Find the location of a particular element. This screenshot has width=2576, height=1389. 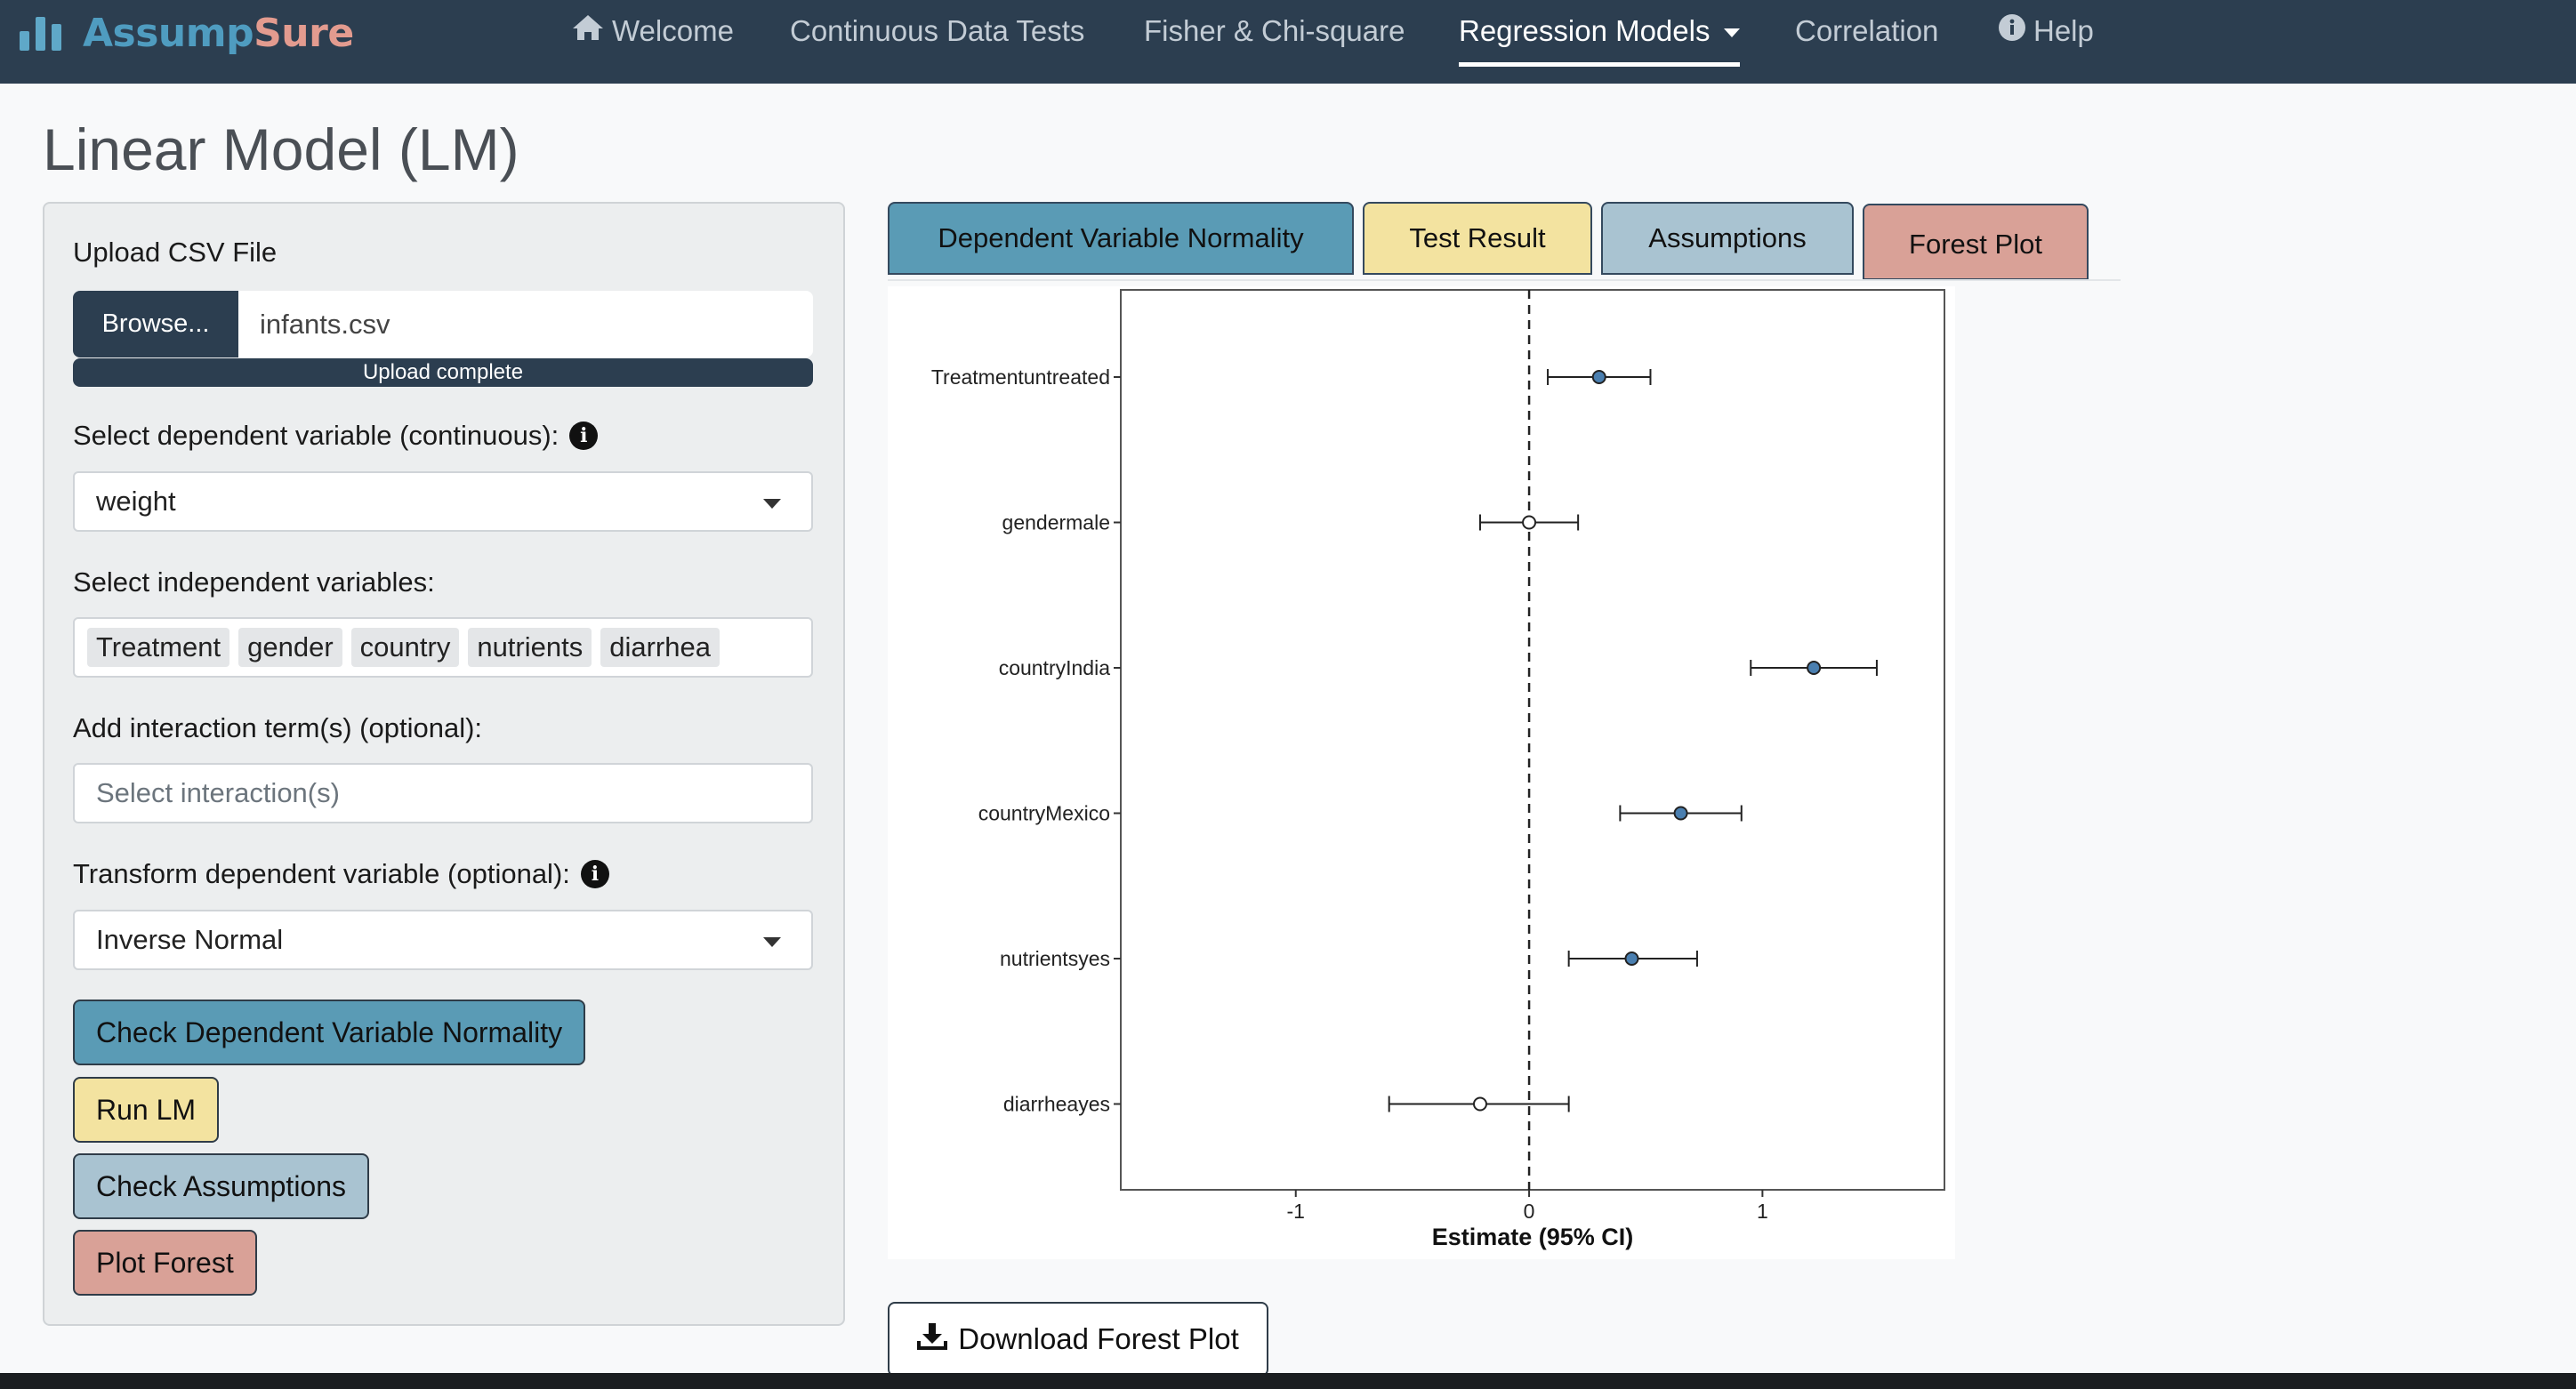

tab-dependent-variable-normality: Dependent Variable Normality is located at coordinates (1121, 239).